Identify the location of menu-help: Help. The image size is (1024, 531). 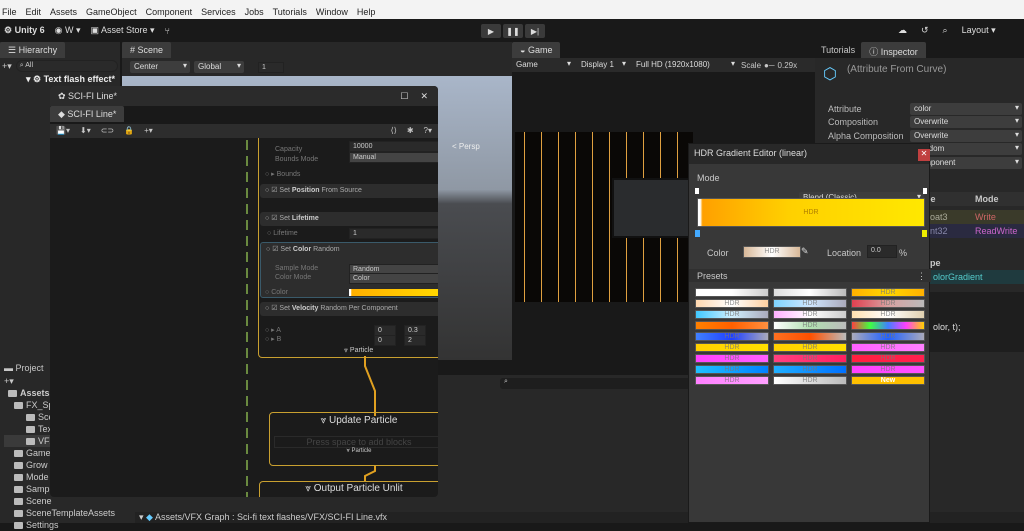
(366, 12).